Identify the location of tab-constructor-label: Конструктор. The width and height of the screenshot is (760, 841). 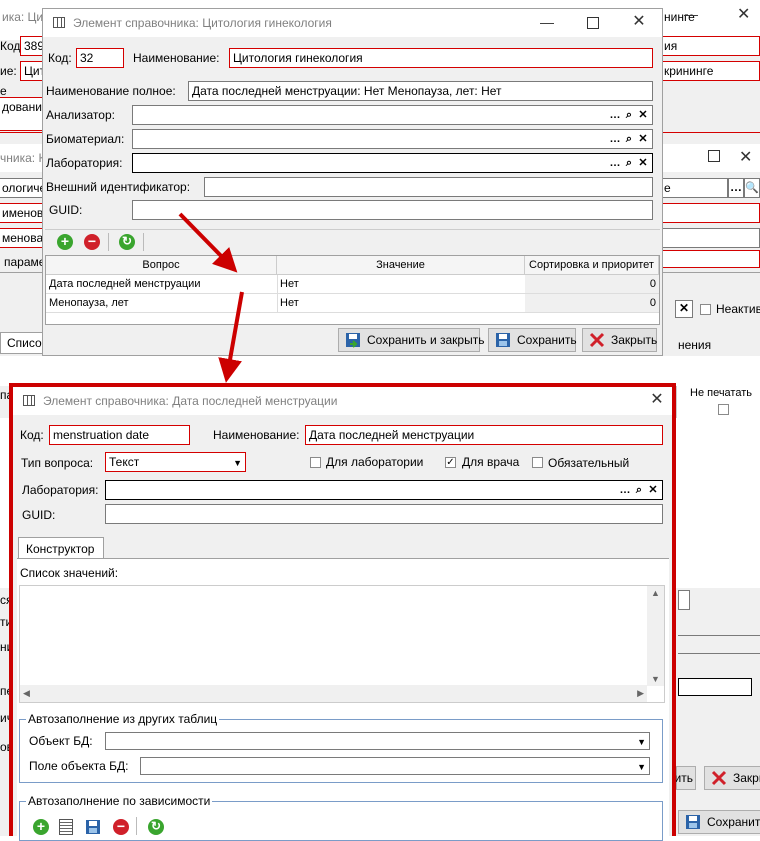
(60, 549).